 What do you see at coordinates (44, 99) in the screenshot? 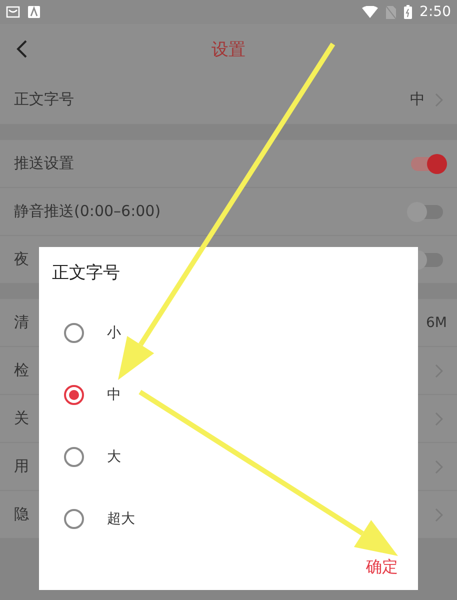
I see `setting-label: 正文字号` at bounding box center [44, 99].